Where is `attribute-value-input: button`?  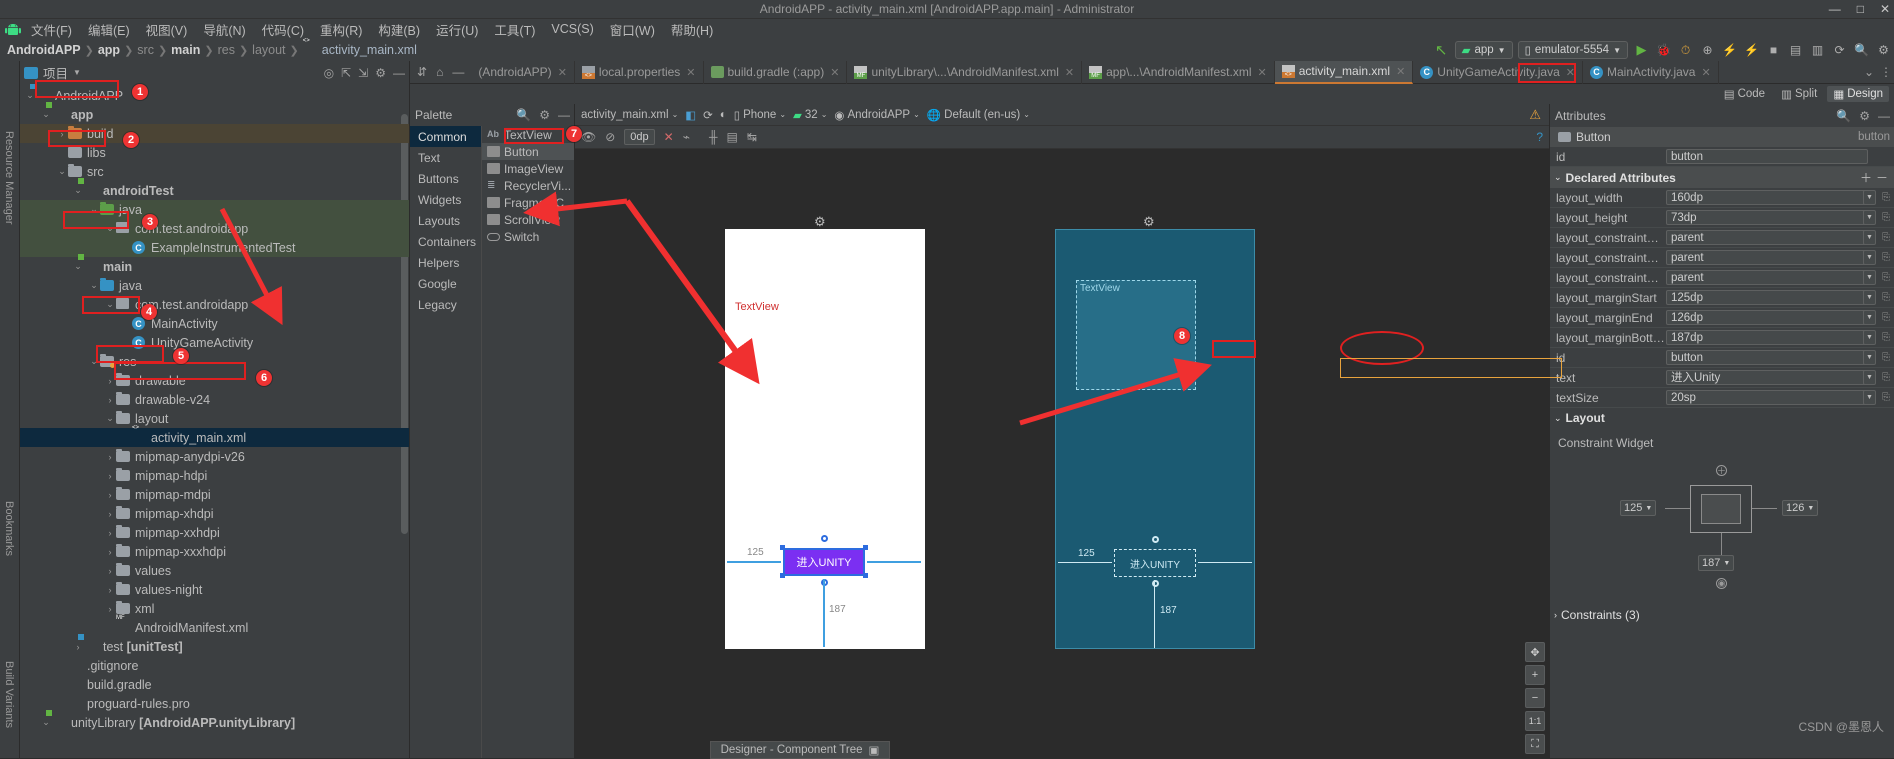 attribute-value-input: button is located at coordinates (1767, 357).